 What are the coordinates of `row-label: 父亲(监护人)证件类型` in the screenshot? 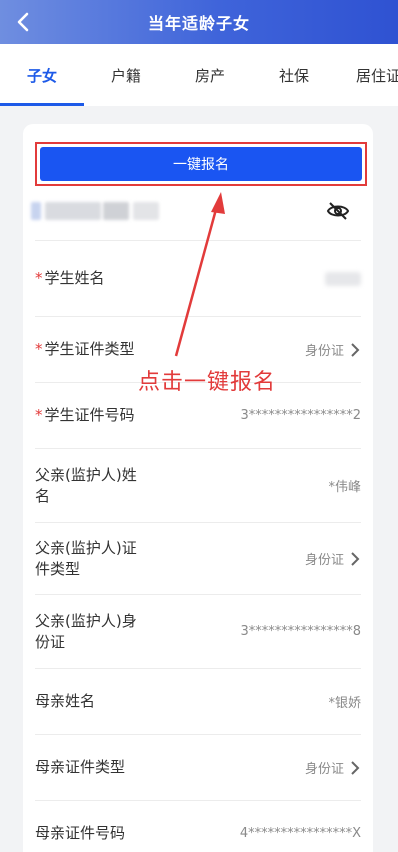 It's located at (86, 558).